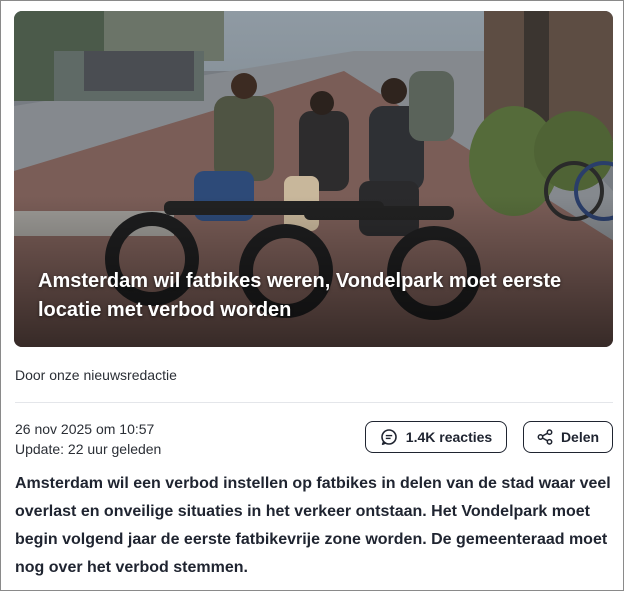  Describe the element at coordinates (388, 437) in the screenshot. I see `chat-bubble-icon` at that location.